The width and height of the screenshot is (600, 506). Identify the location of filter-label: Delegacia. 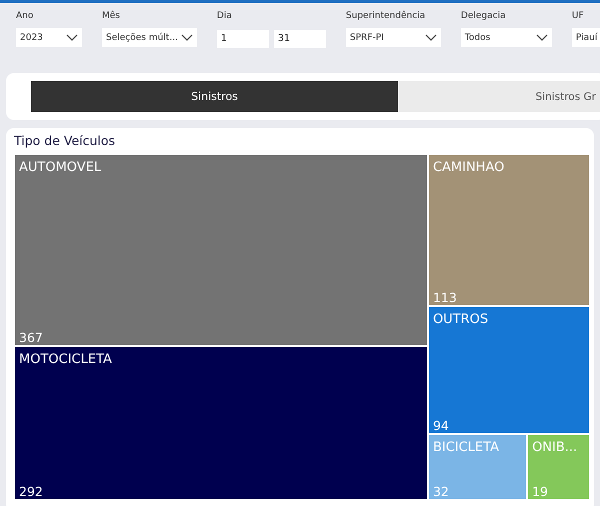
(483, 16).